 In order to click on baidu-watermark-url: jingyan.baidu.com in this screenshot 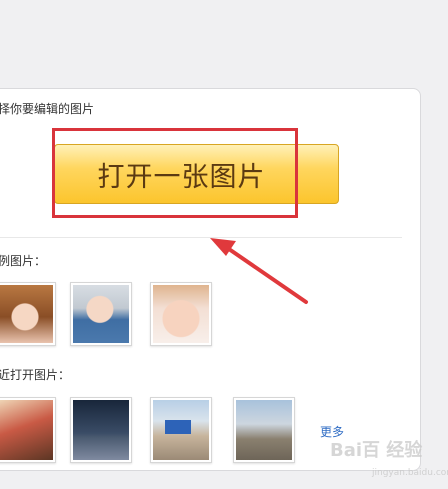, I will do `click(410, 473)`.